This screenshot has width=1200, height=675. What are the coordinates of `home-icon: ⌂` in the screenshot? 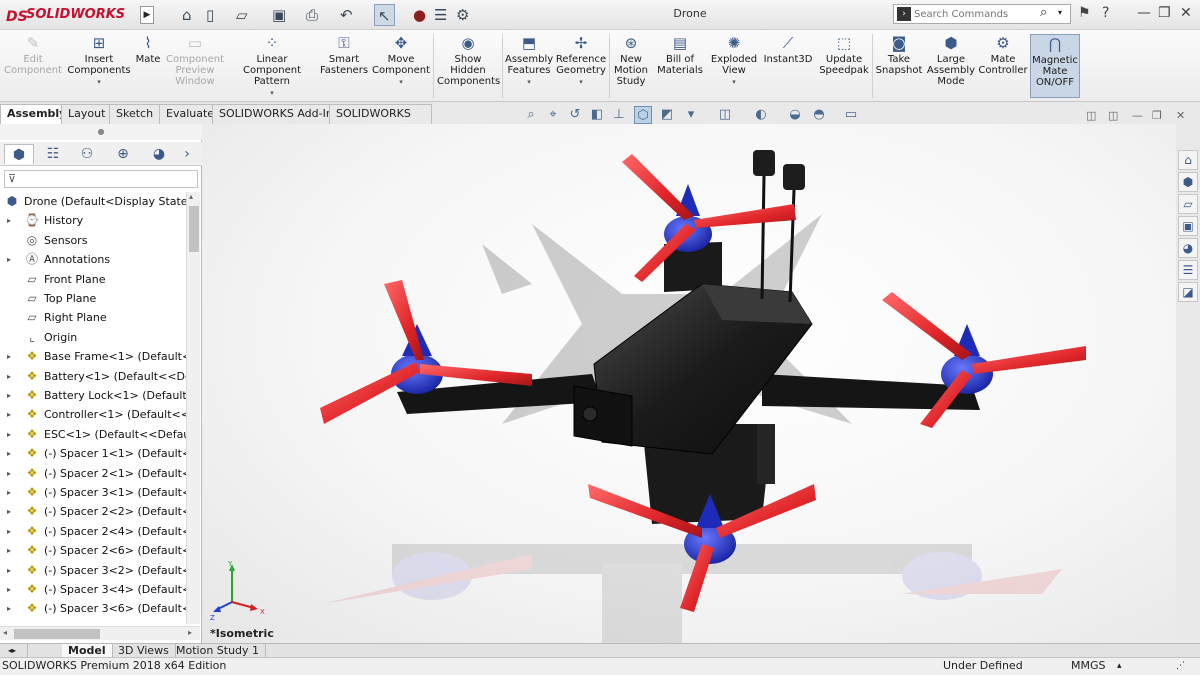 It's located at (187, 15).